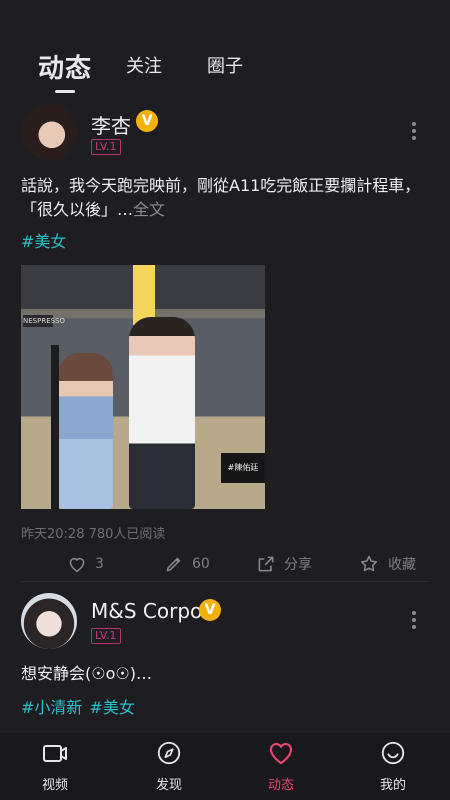 The image size is (450, 800). I want to click on nav-label: 动态, so click(280, 785).